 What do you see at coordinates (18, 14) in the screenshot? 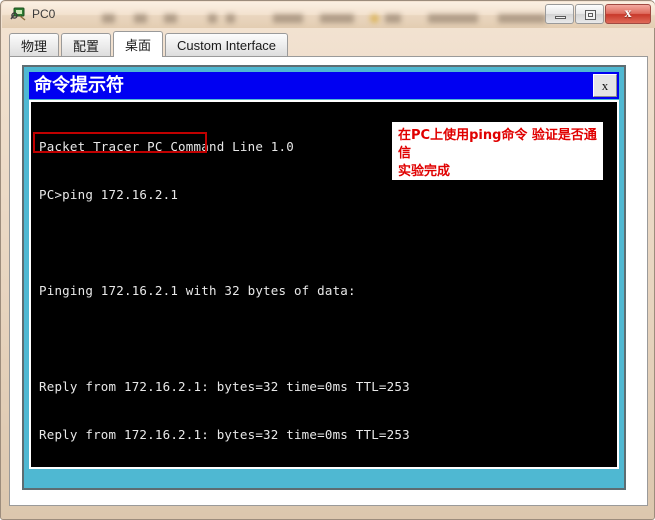
I see `packet-tracer-device-icon` at bounding box center [18, 14].